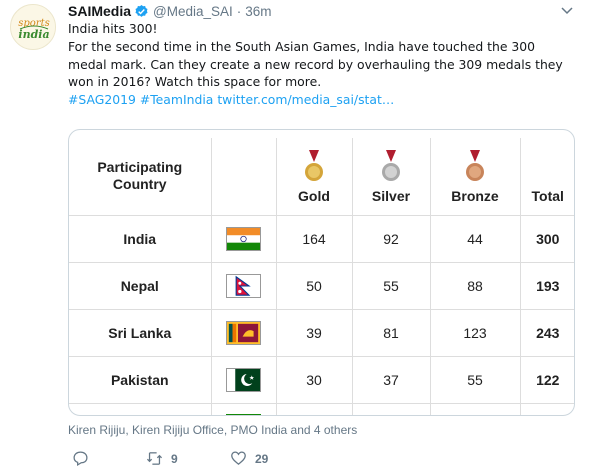 The width and height of the screenshot is (589, 470). I want to click on reply-icon, so click(80, 459).